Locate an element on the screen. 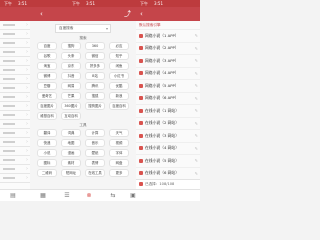  chip: 互动百科 is located at coordinates (71, 116).